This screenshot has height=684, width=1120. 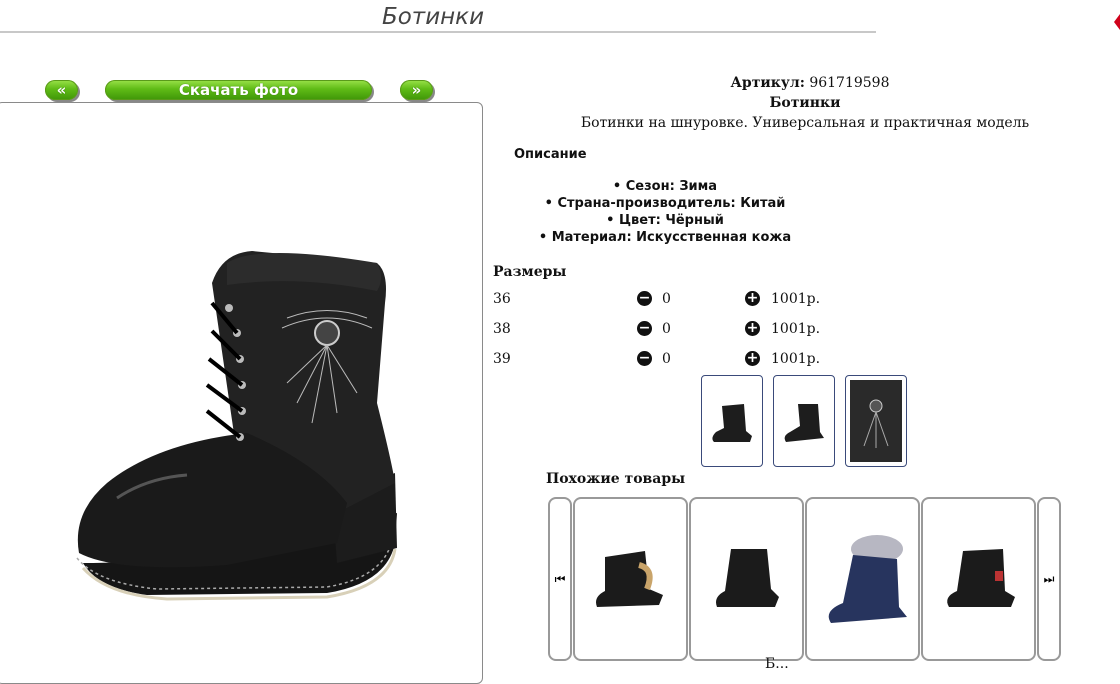 I want to click on next-photo-button: », so click(x=416, y=90).